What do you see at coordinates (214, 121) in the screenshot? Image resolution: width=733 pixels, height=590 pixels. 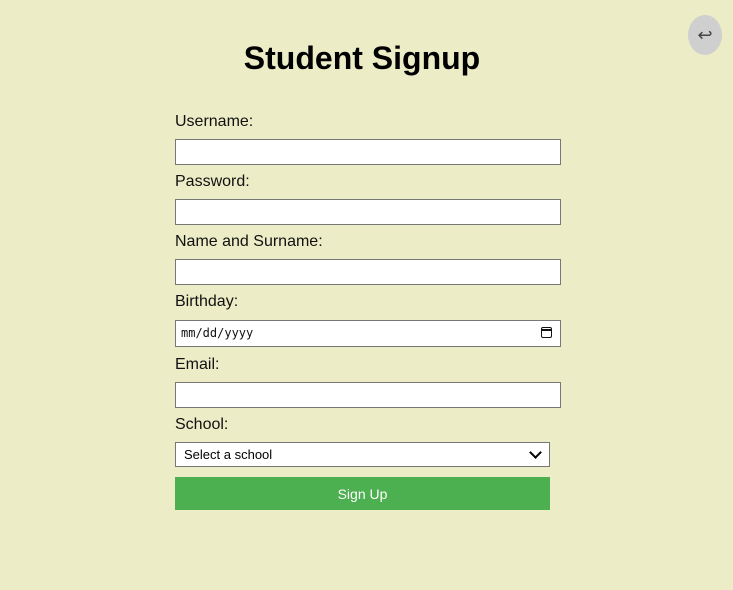 I see `username-label: Username:` at bounding box center [214, 121].